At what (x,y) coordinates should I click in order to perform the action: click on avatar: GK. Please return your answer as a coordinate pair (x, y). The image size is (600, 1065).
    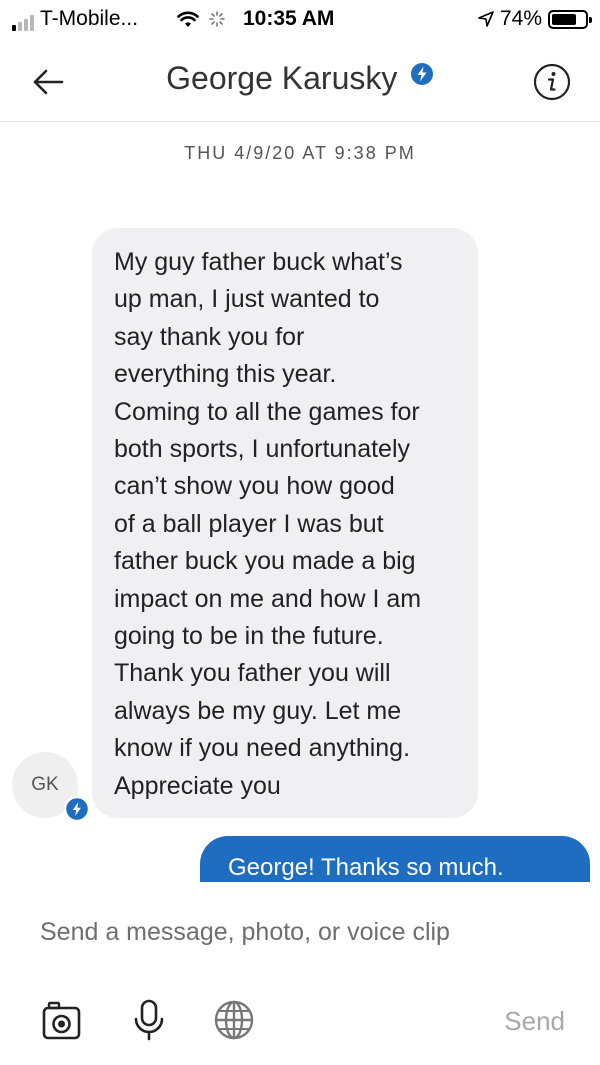
    Looking at the image, I should click on (51, 787).